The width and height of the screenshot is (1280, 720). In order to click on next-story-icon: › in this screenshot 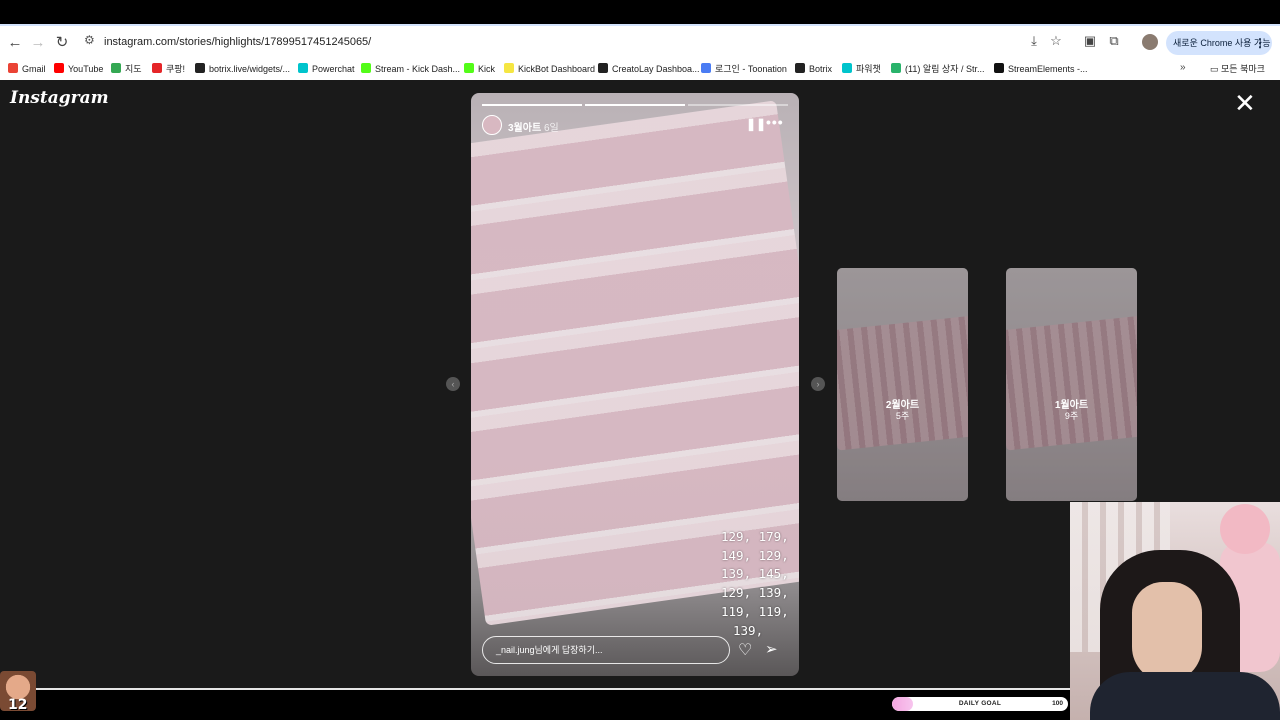, I will do `click(818, 384)`.